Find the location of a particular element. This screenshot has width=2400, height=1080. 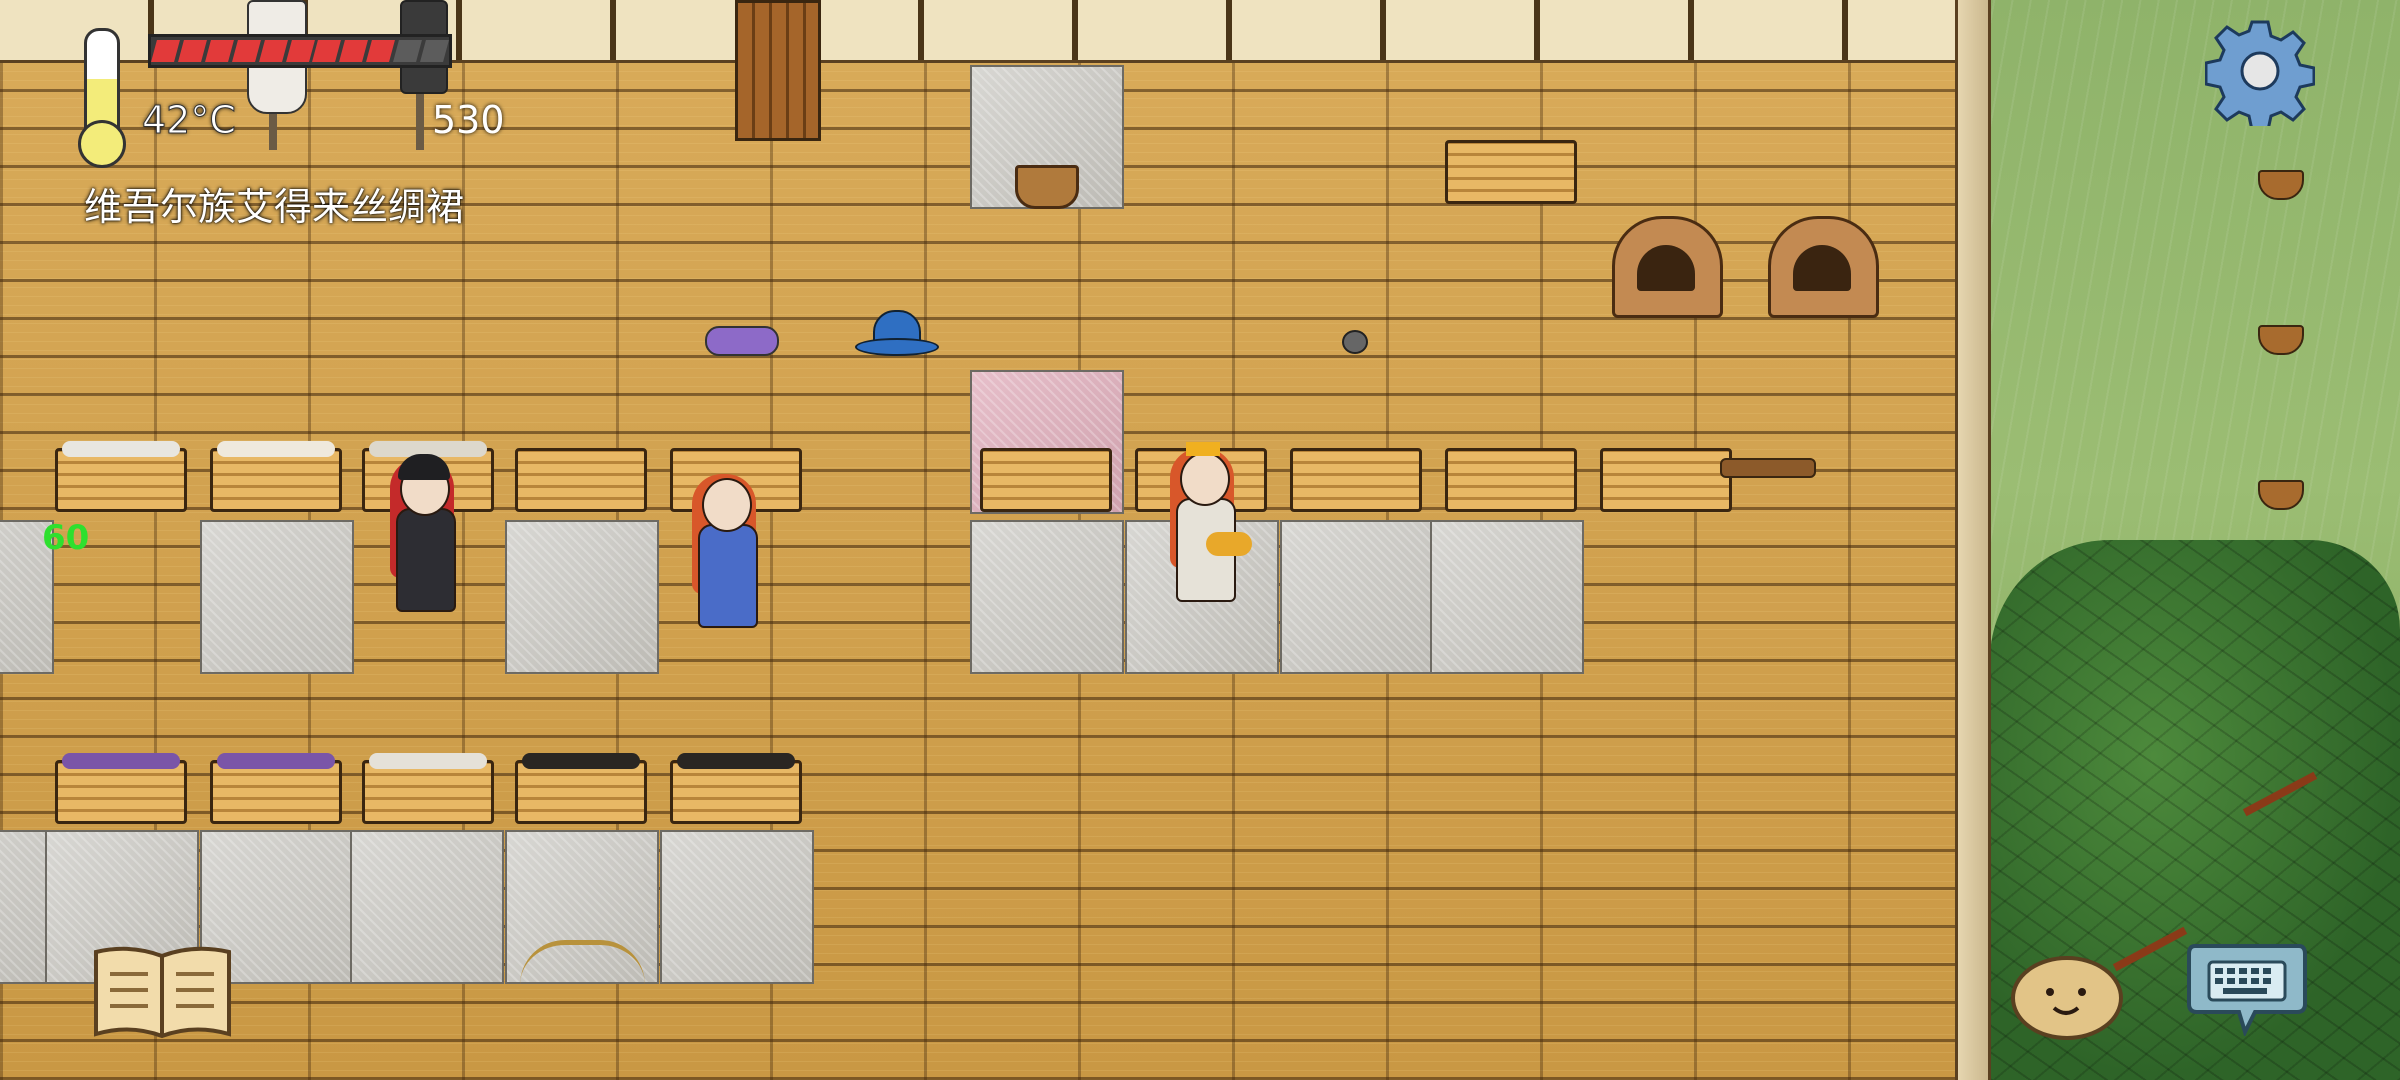

keyboard-icon is located at coordinates (2247, 991).